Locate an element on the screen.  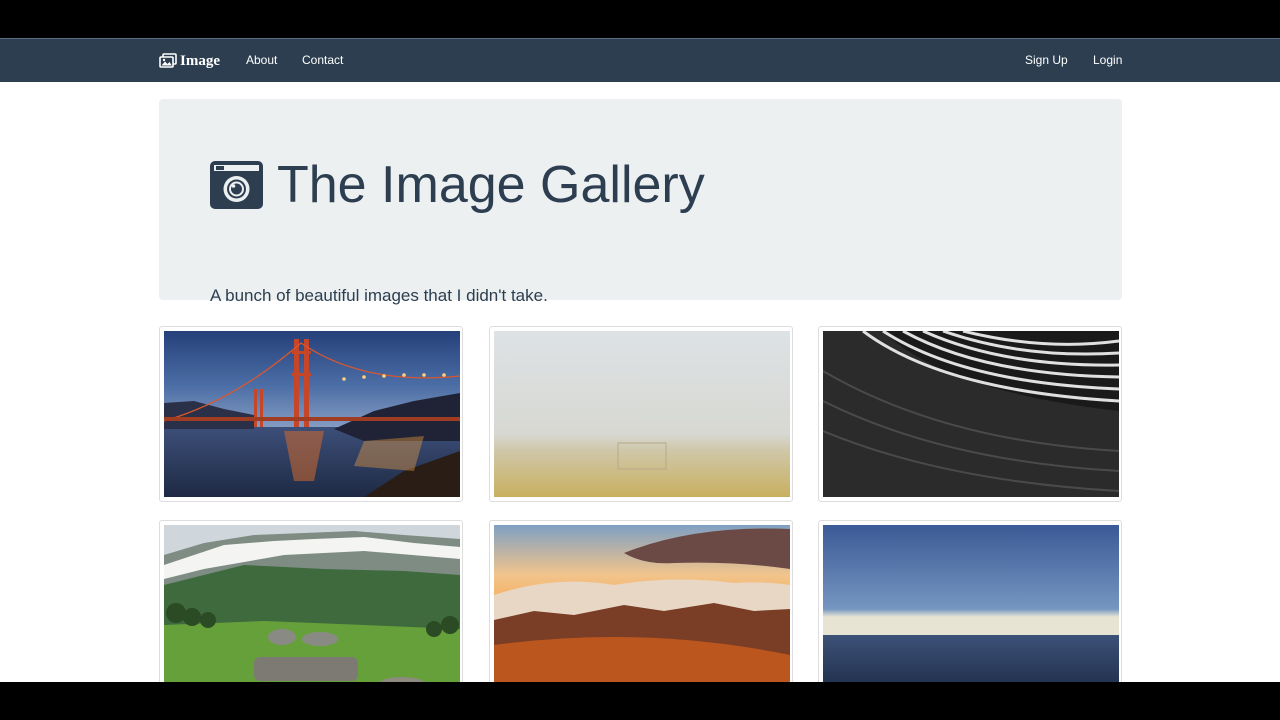
nav-link-login: Login is located at coordinates (1107, 60).